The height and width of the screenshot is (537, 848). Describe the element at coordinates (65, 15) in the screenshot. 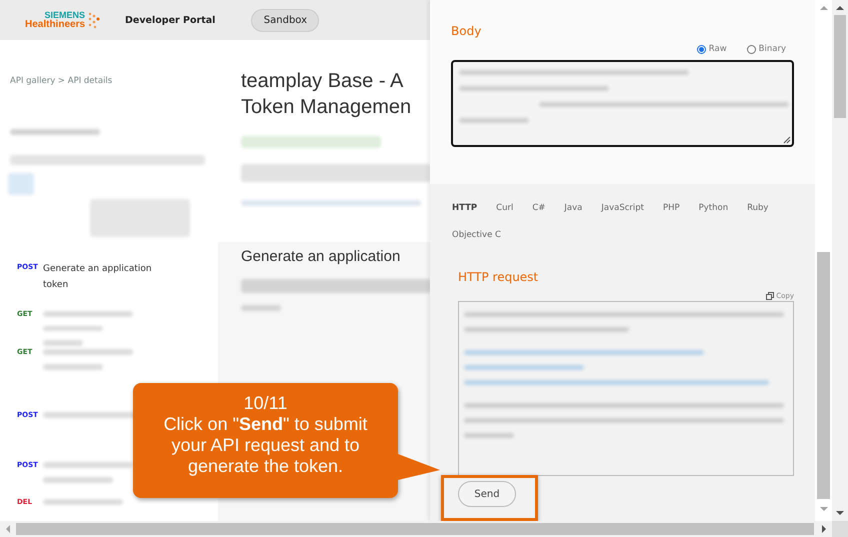

I see `logo-text: SIEMENS` at that location.